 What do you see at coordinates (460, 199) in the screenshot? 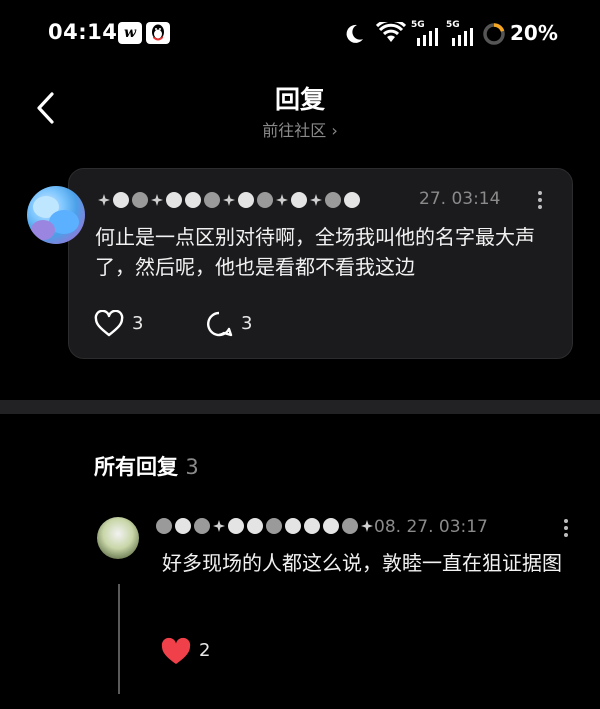
I see `post-timestamp: 27. 03:14` at bounding box center [460, 199].